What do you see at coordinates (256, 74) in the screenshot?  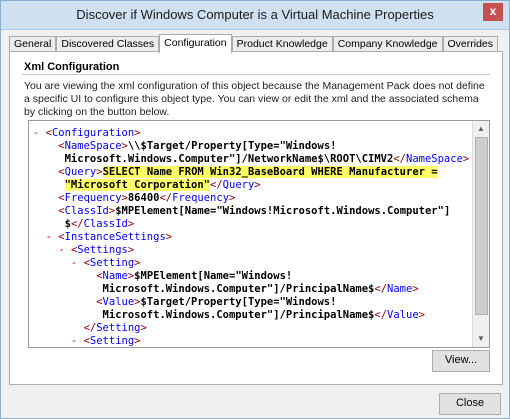 I see `section-divider` at bounding box center [256, 74].